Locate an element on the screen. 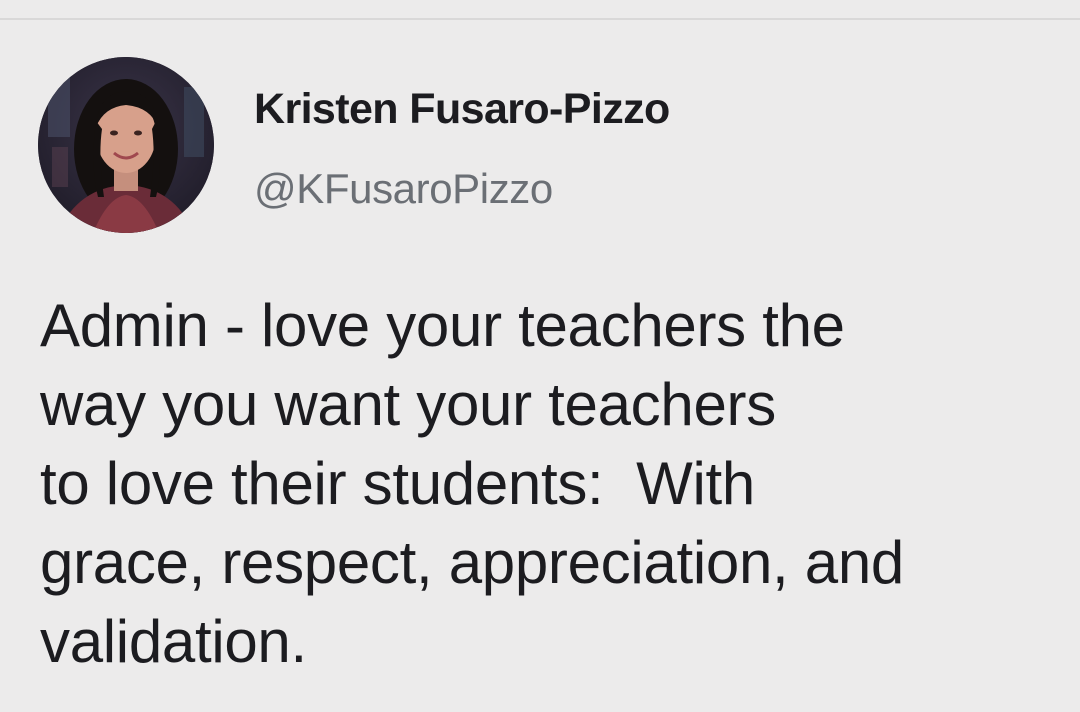  tweet-text-line: grace, respect, appreciation, and is located at coordinates (472, 562).